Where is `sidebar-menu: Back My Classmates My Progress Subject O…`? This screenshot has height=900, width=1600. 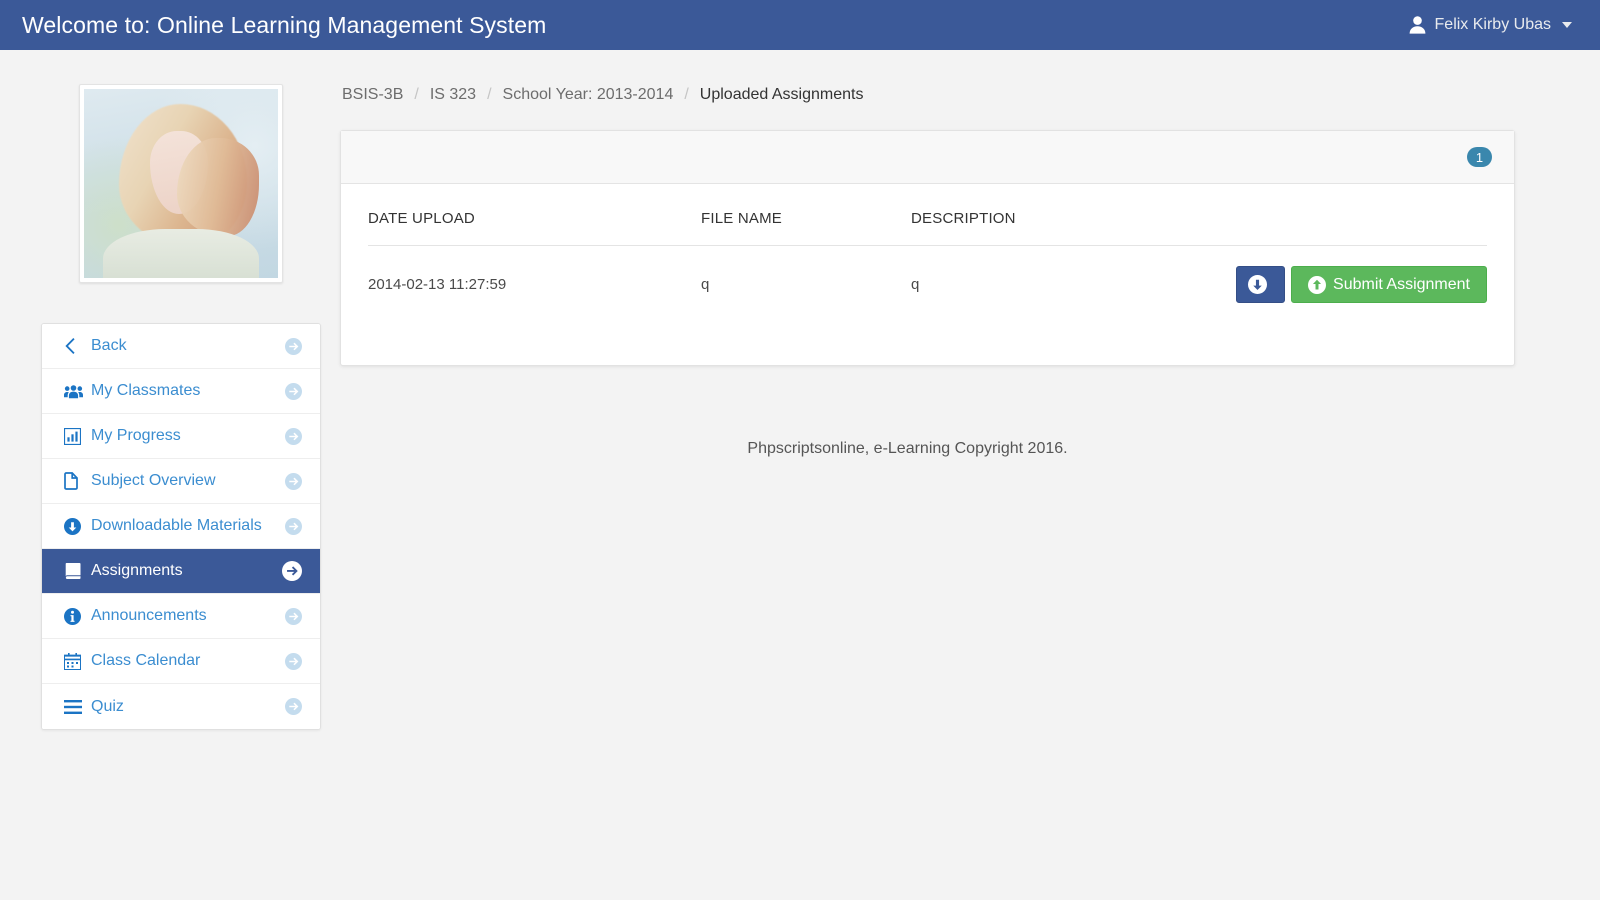
sidebar-menu: Back My Classmates My Progress Subject O… is located at coordinates (181, 526).